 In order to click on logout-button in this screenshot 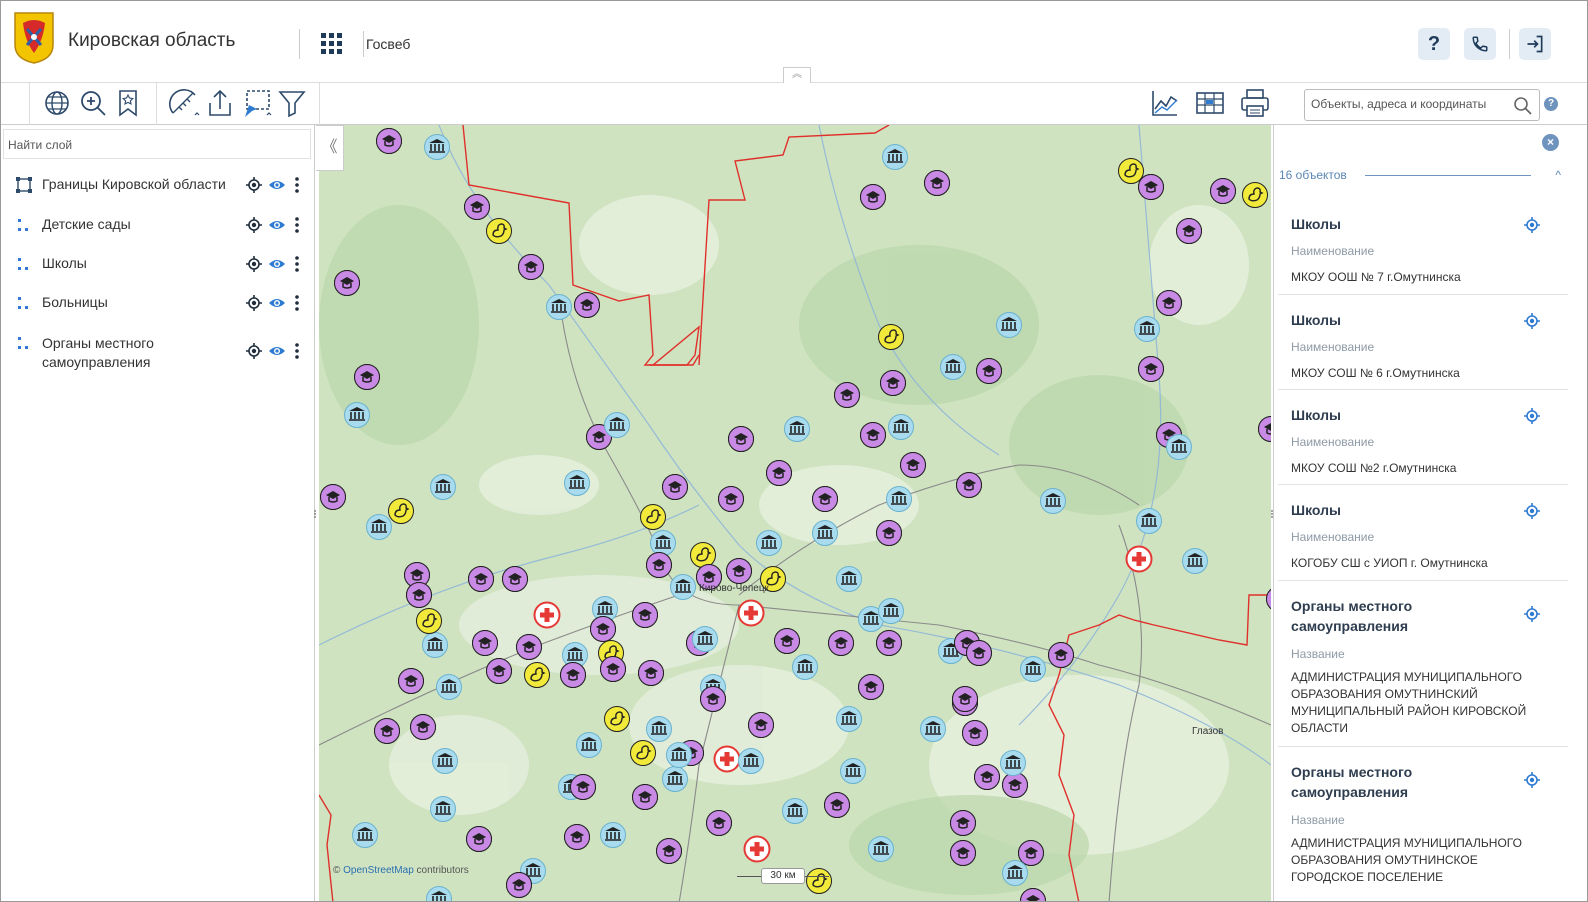, I will do `click(1535, 44)`.